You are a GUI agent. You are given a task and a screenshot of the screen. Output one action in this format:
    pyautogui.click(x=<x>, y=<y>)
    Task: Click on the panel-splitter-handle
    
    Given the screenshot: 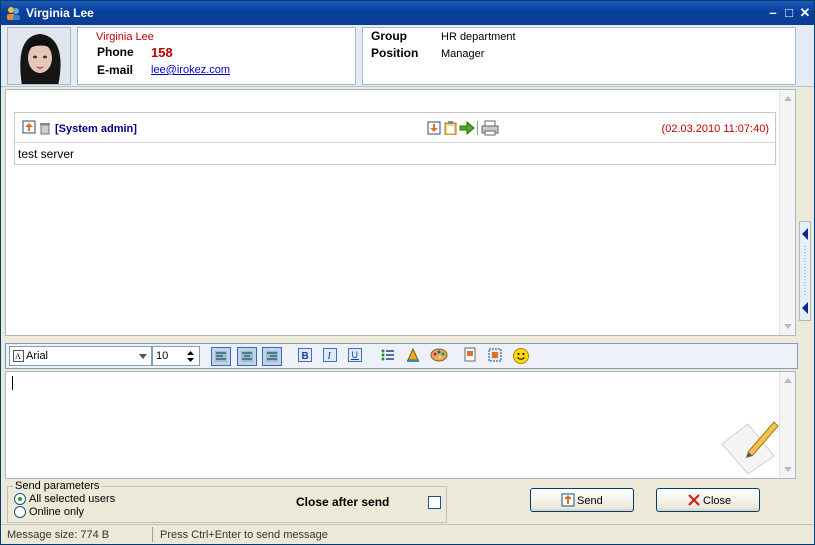 What is the action you would take?
    pyautogui.click(x=805, y=271)
    